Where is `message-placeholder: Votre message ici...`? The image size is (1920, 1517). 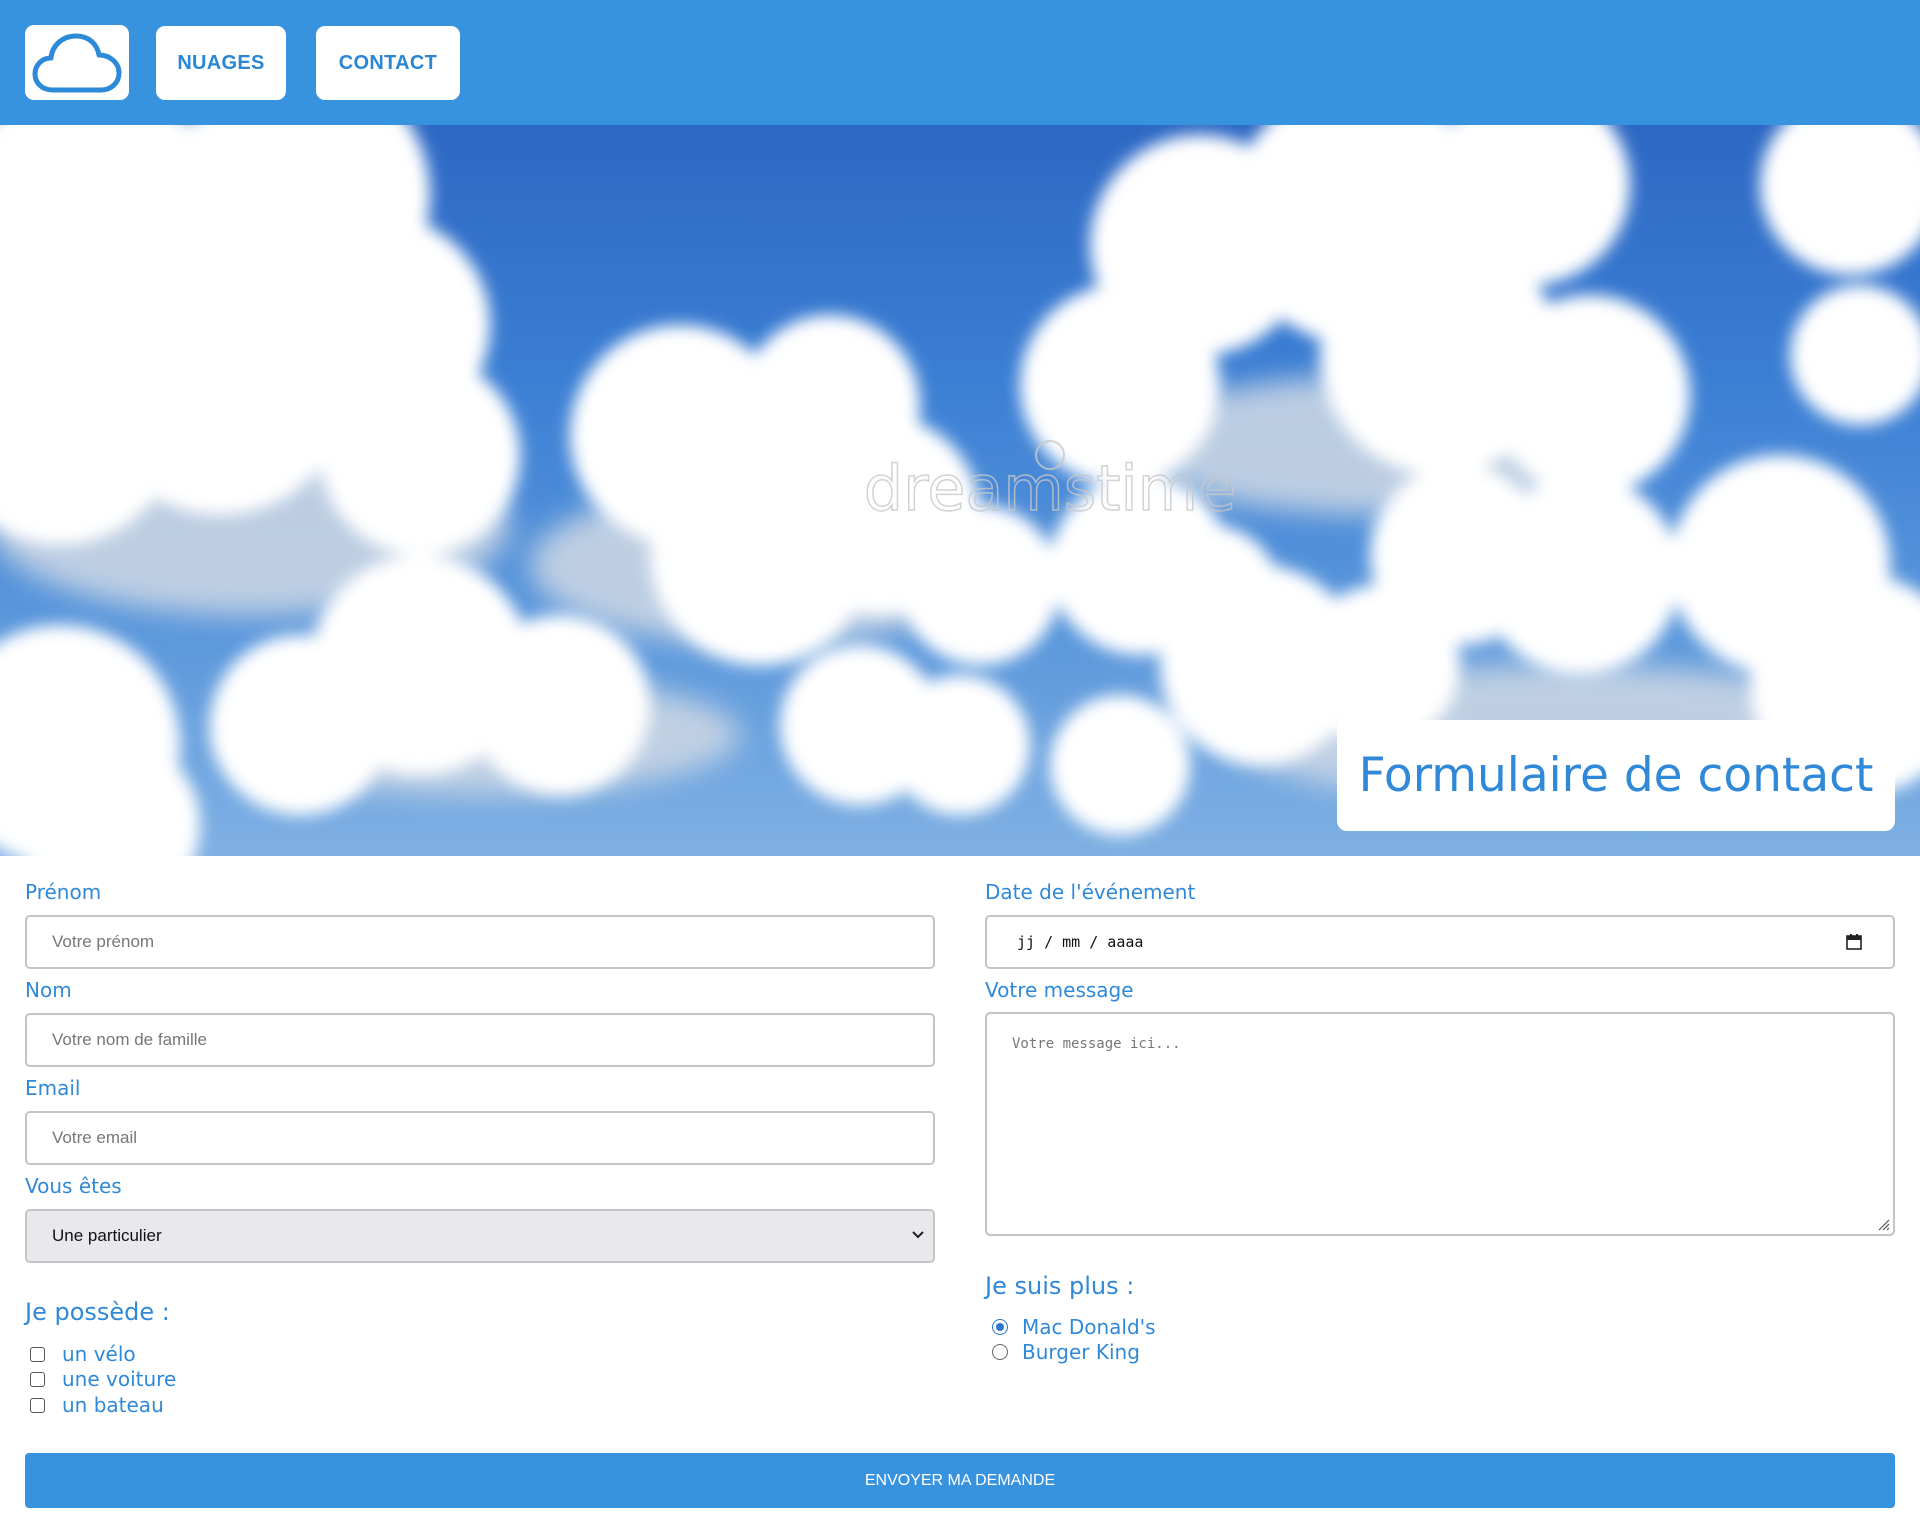
message-placeholder: Votre message ici... is located at coordinates (1096, 1044).